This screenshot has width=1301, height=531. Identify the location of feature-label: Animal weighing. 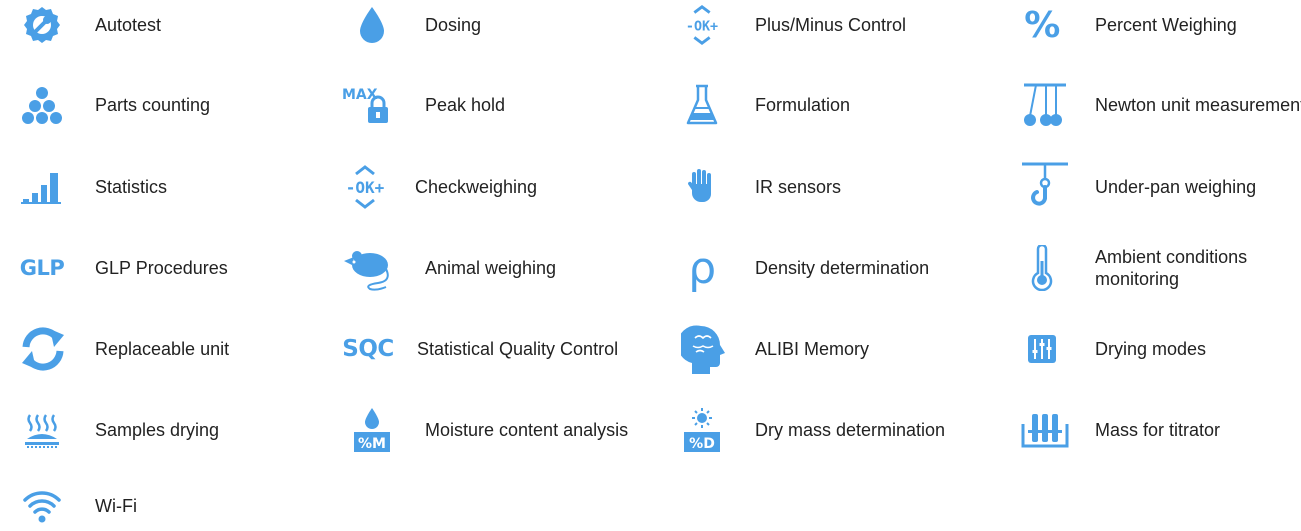
(491, 268).